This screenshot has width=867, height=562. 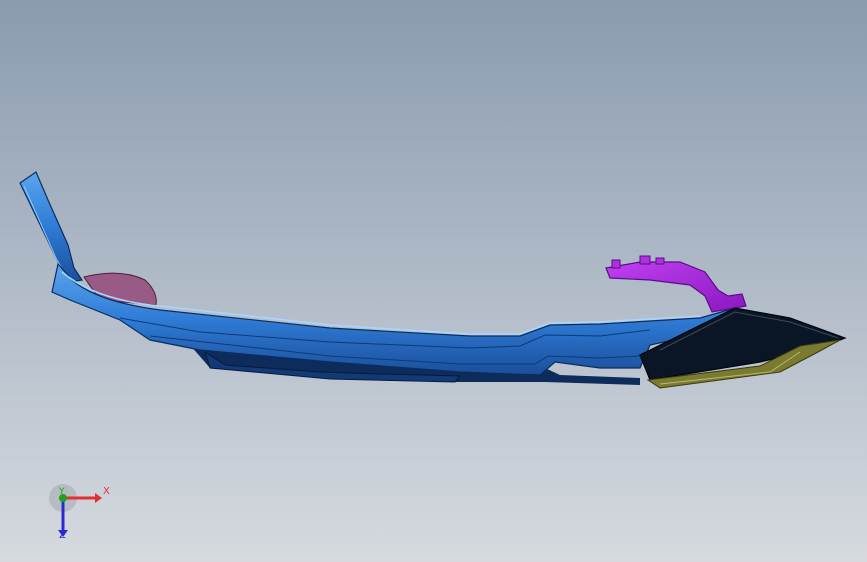 What do you see at coordinates (660, 261) in the screenshot?
I see `bracket-pin-c` at bounding box center [660, 261].